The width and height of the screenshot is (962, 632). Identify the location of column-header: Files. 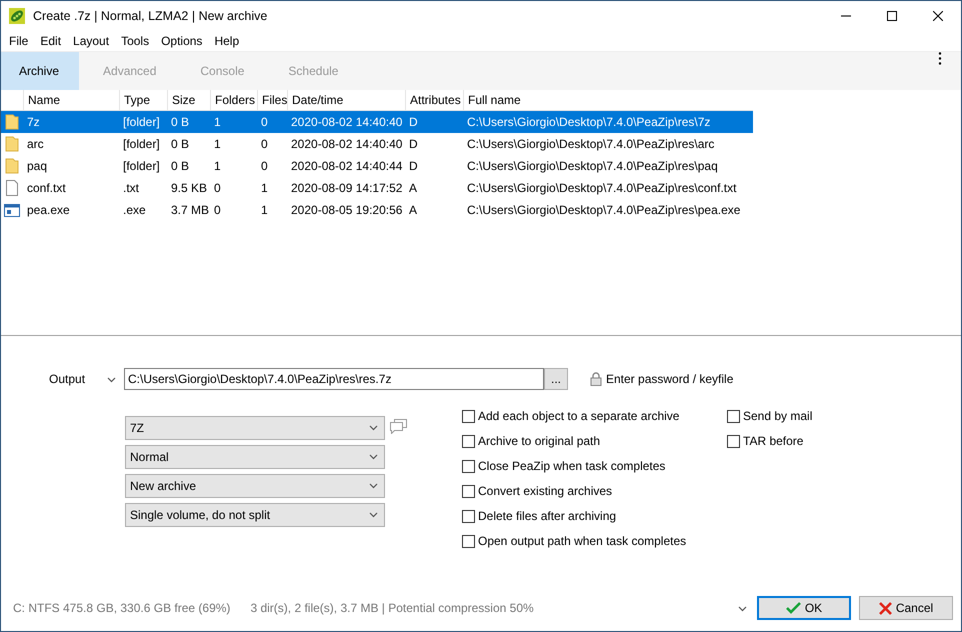
(272, 100).